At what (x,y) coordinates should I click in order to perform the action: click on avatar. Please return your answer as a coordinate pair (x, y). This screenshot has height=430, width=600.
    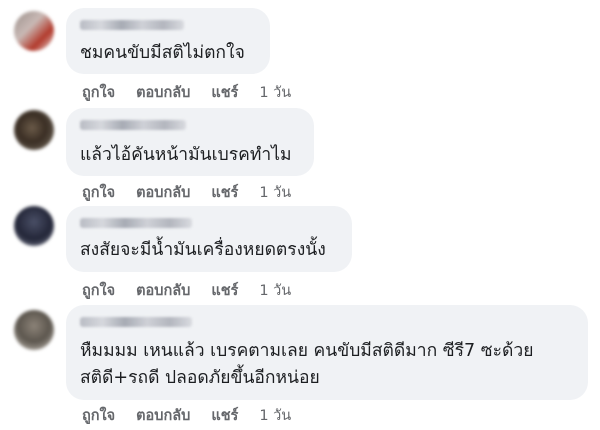
    Looking at the image, I should click on (34, 330).